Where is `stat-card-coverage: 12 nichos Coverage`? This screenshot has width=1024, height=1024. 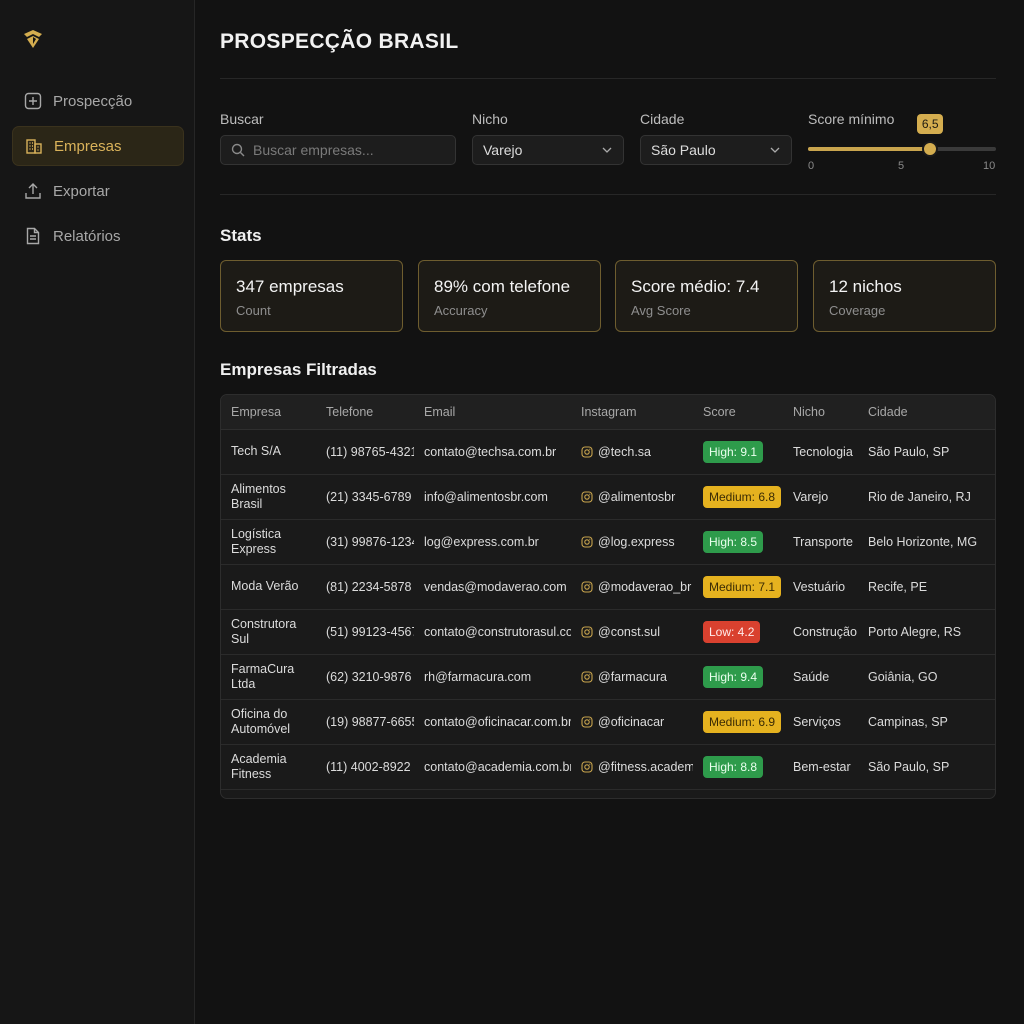 stat-card-coverage: 12 nichos Coverage is located at coordinates (904, 296).